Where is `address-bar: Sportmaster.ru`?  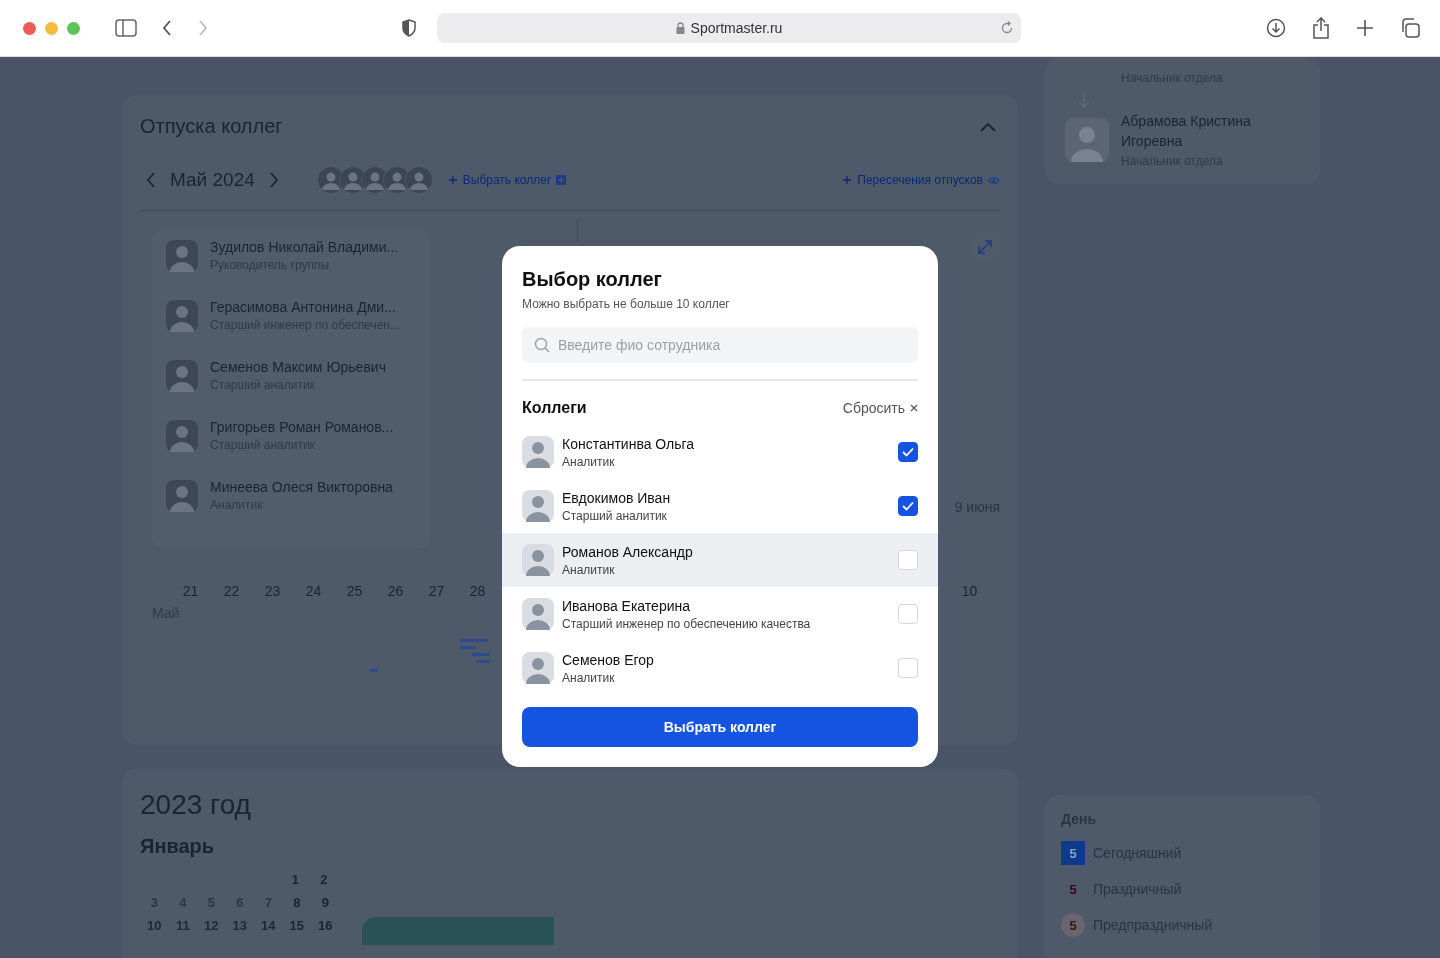
address-bar: Sportmaster.ru is located at coordinates (729, 28).